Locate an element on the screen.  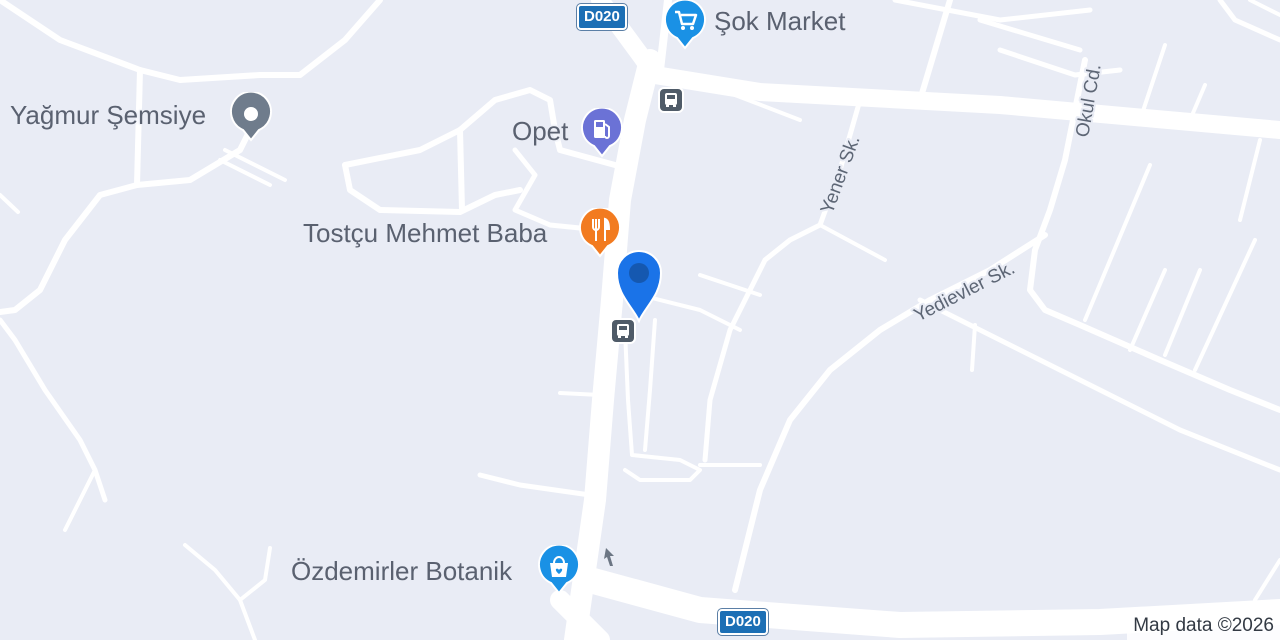
poi-label-sok-market: Şok Market is located at coordinates (780, 21).